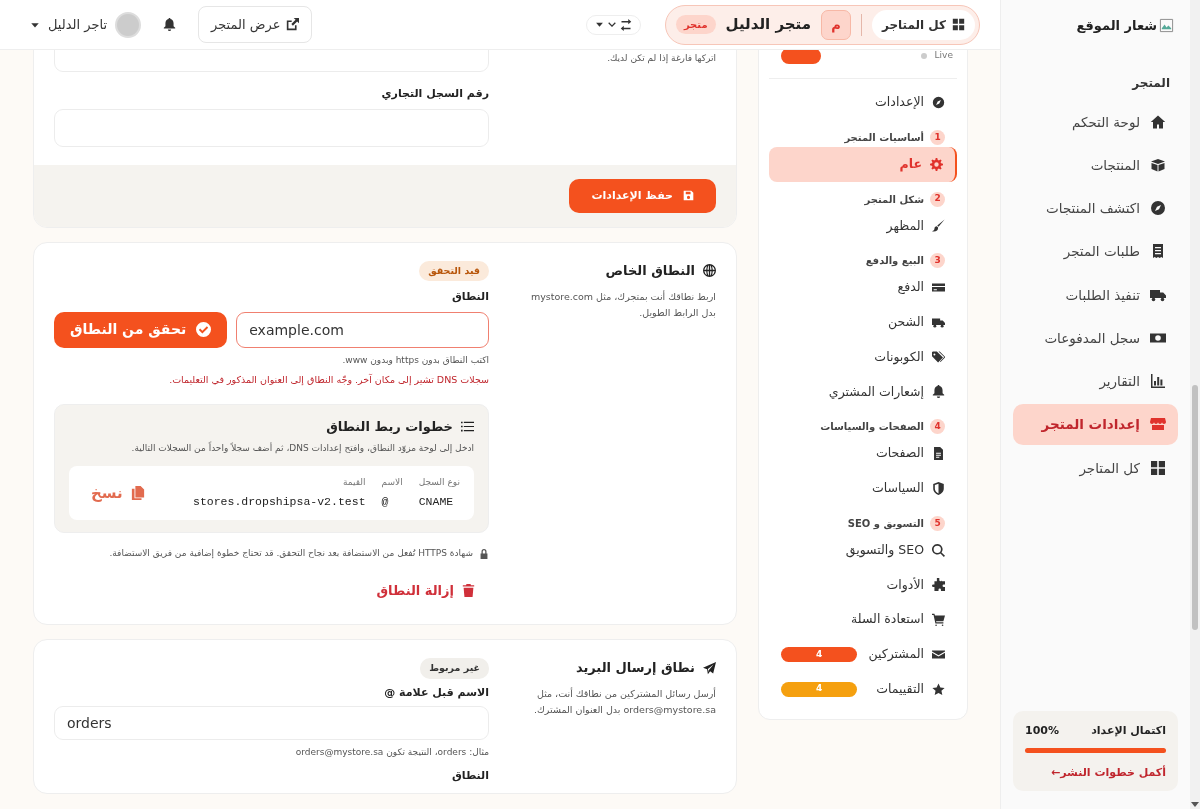  Describe the element at coordinates (835, 24) in the screenshot. I see `store-avatar: م` at that location.